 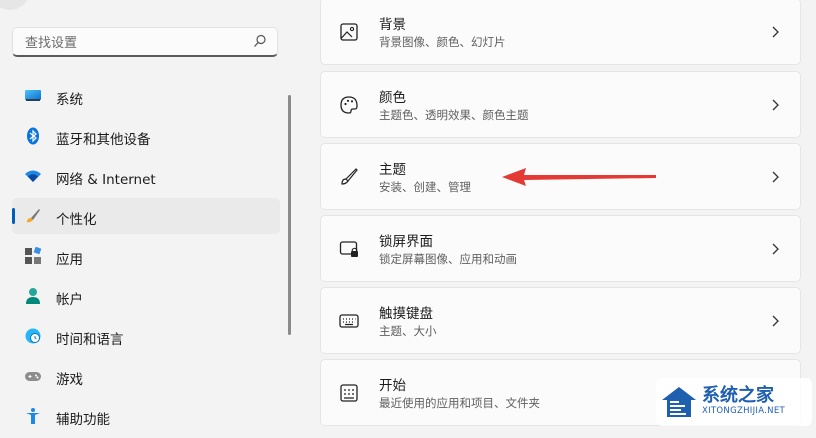 I want to click on sidebar-item-label: 帐户, so click(x=69, y=300).